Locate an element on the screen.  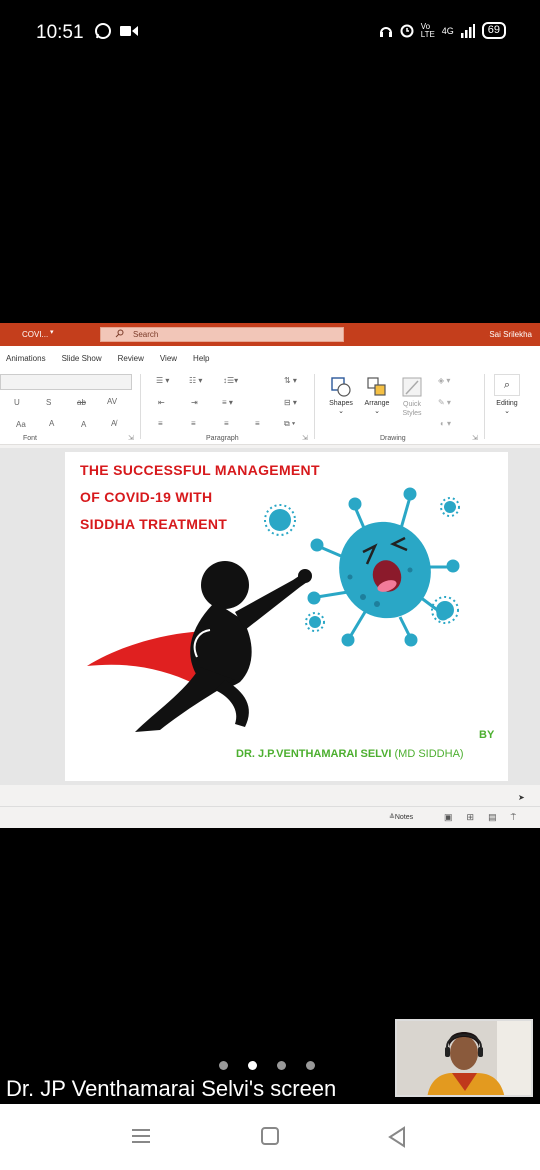
tab-animations: Animations is located at coordinates (26, 358).